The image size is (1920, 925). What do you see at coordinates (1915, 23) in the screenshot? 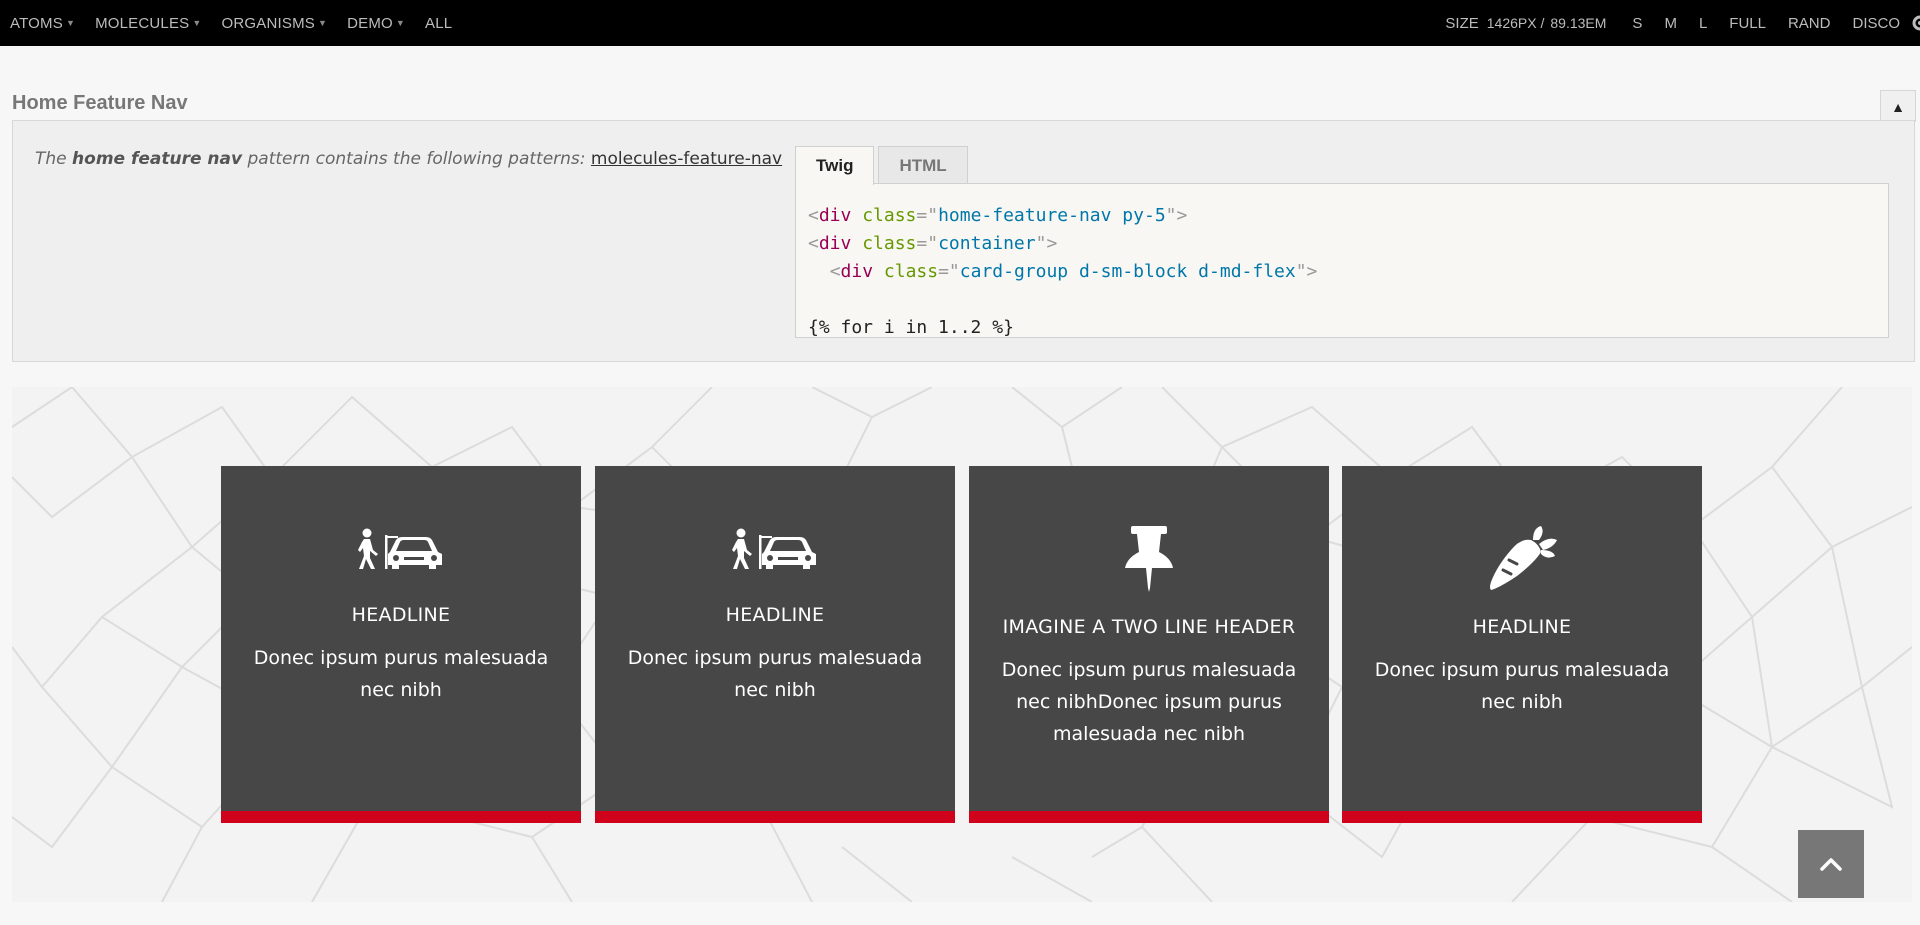
I see `gear-icon` at bounding box center [1915, 23].